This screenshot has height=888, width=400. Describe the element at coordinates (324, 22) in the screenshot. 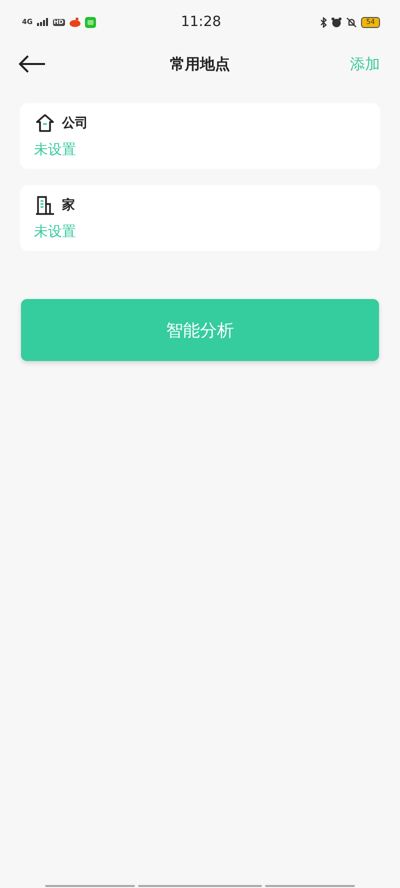

I see `bluetooth-icon` at that location.